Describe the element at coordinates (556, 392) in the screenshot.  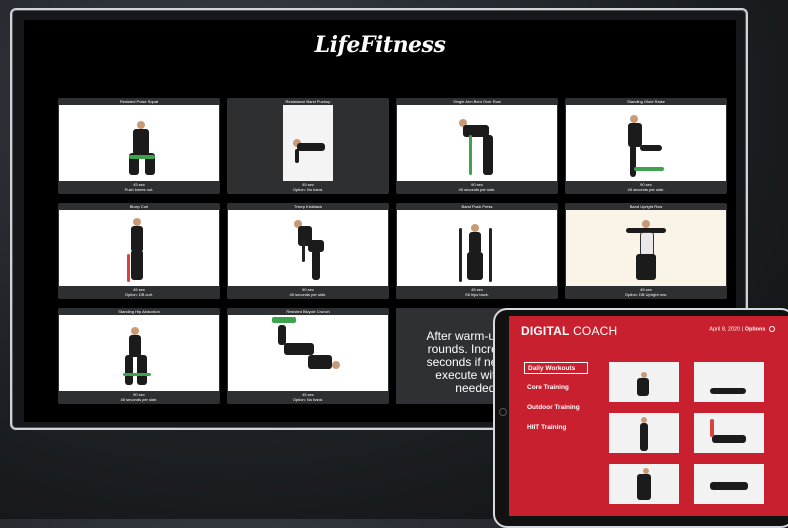
I see `menu-item-core-training: Core Training` at that location.